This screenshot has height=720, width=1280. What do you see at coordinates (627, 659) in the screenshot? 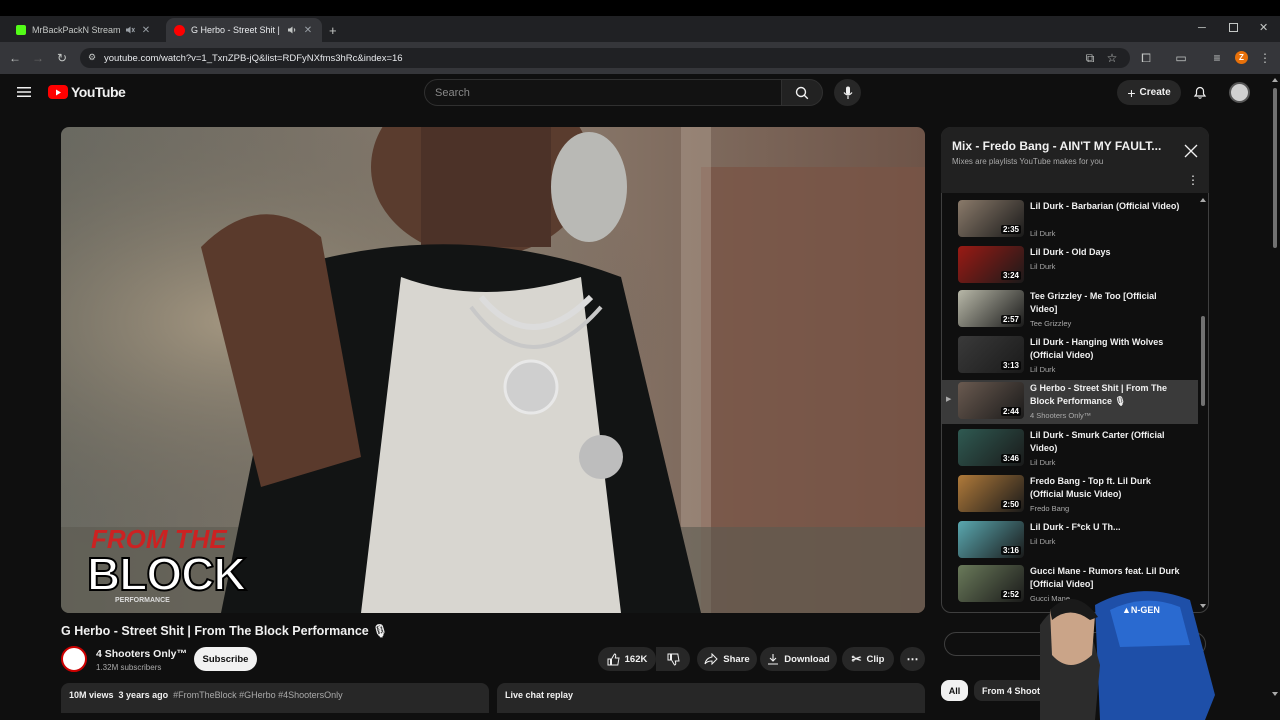
I see `like-button: 162K` at bounding box center [627, 659].